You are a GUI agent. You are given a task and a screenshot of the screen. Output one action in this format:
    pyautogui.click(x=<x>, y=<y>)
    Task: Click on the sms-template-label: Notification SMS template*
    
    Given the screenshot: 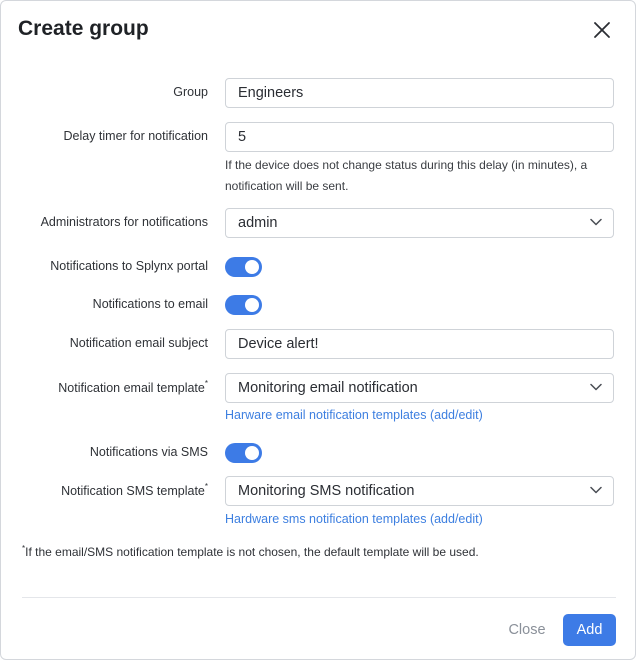 What is the action you would take?
    pyautogui.click(x=134, y=490)
    